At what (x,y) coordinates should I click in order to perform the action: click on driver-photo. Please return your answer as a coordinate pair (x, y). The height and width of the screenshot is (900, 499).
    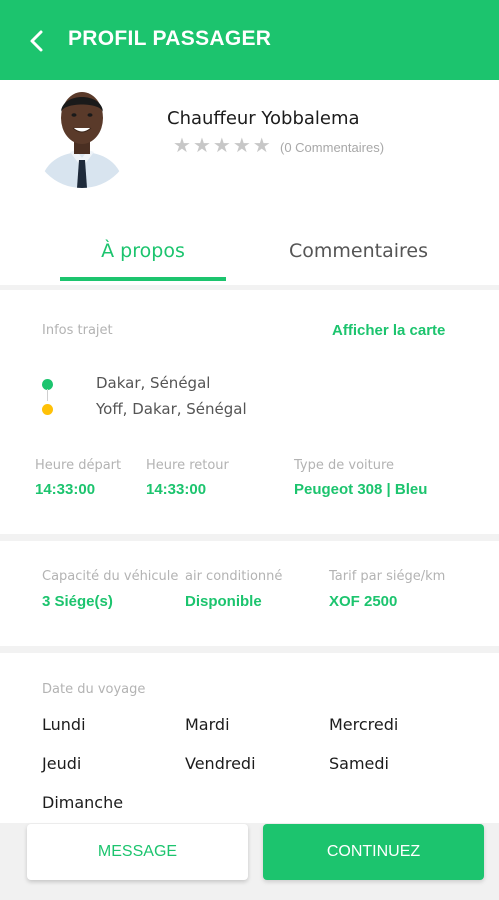
    Looking at the image, I should click on (82, 134).